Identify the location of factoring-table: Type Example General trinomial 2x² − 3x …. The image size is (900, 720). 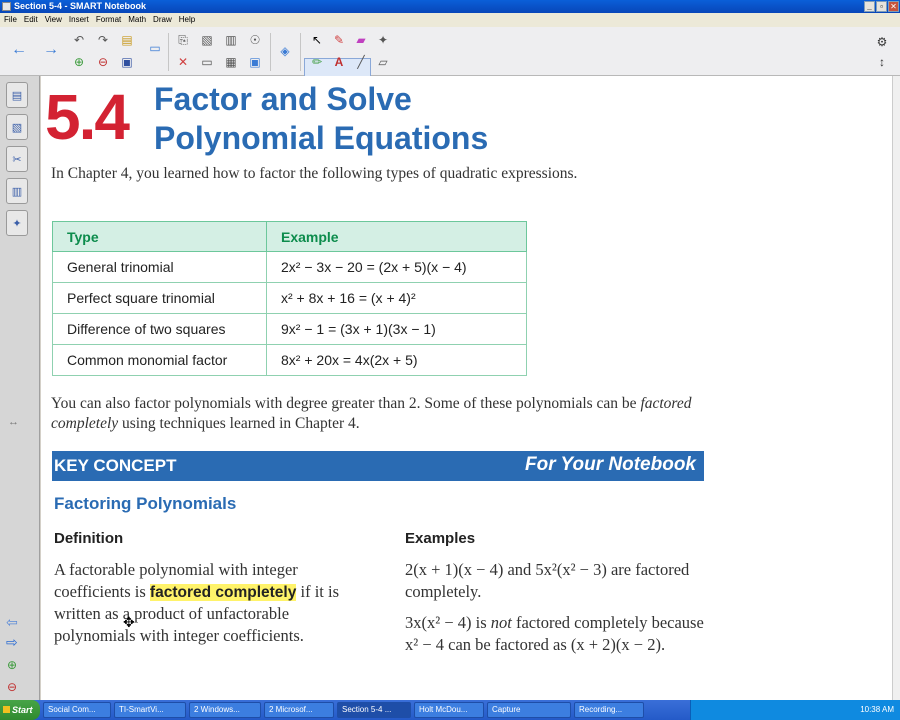
(289, 298).